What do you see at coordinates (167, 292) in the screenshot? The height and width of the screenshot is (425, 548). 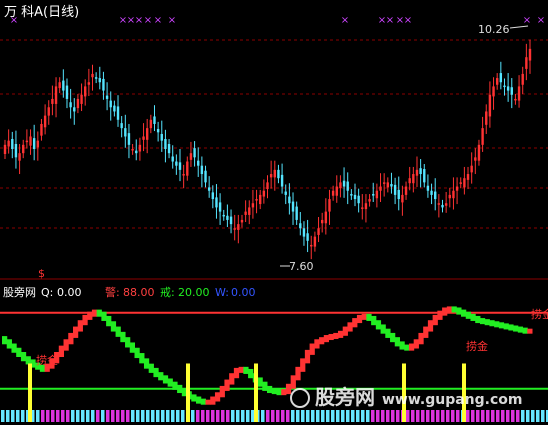 I see `guard-label: 戒:` at bounding box center [167, 292].